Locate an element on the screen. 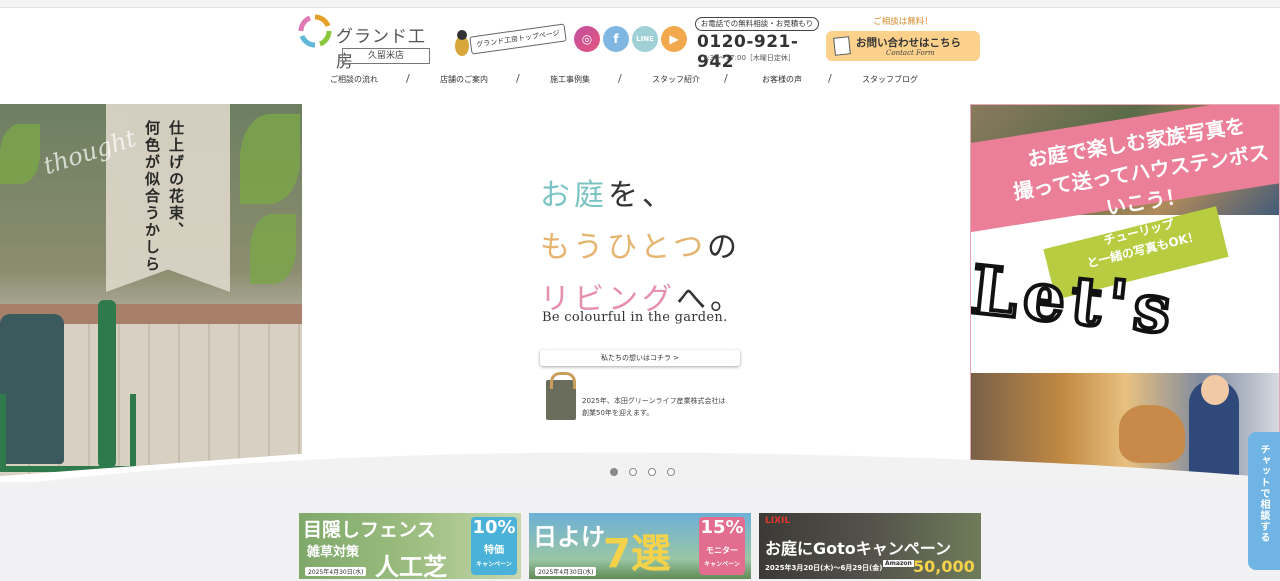 This screenshot has height=581, width=1280. nav-item-blog: スタッフブログ is located at coordinates (890, 79).